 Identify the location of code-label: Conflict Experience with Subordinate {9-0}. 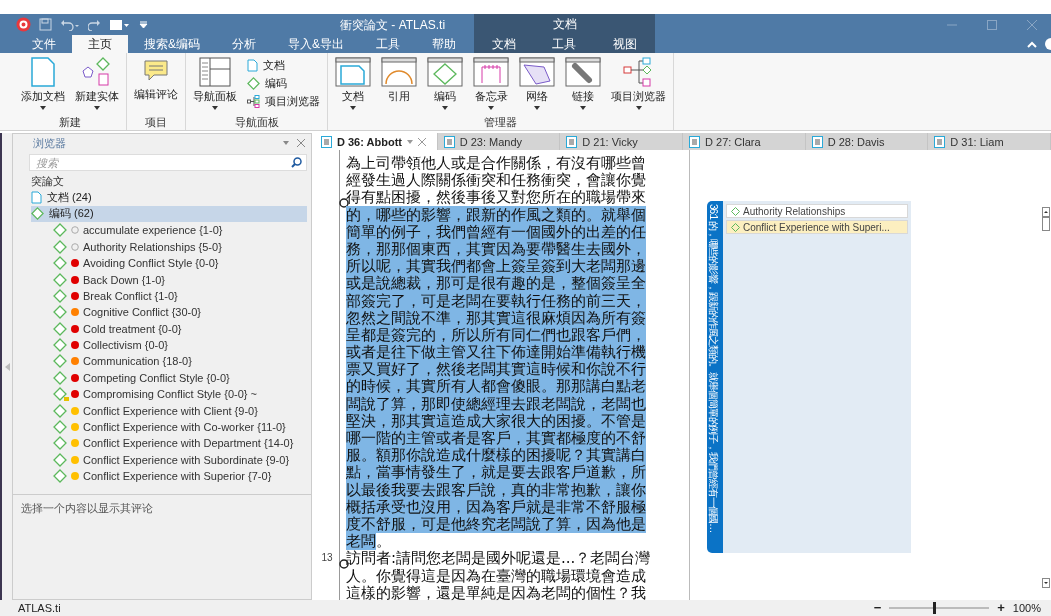
(186, 459).